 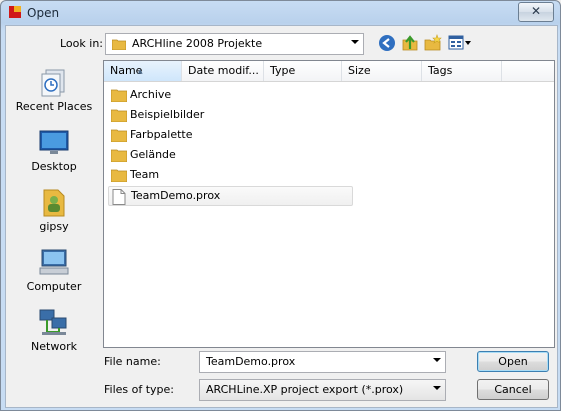 What do you see at coordinates (280, 13) in the screenshot?
I see `title-bar: Open ✕` at bounding box center [280, 13].